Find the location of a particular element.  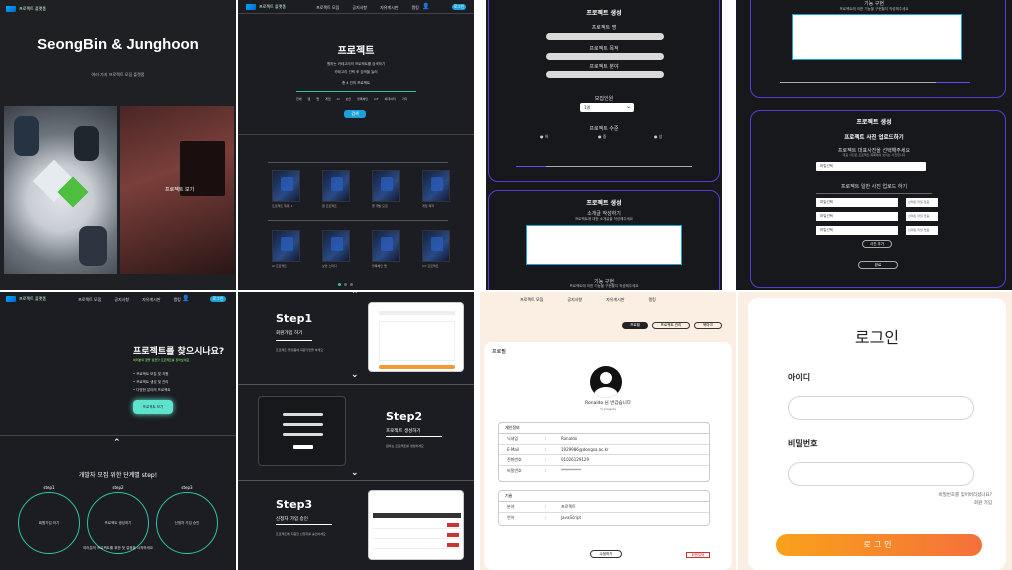

category-option: 게임 is located at coordinates (328, 99).